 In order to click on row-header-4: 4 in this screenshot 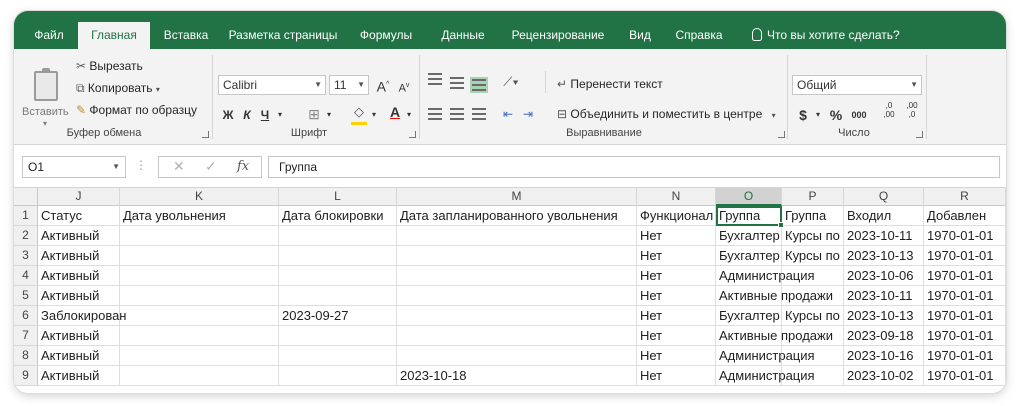, I will do `click(26, 276)`.